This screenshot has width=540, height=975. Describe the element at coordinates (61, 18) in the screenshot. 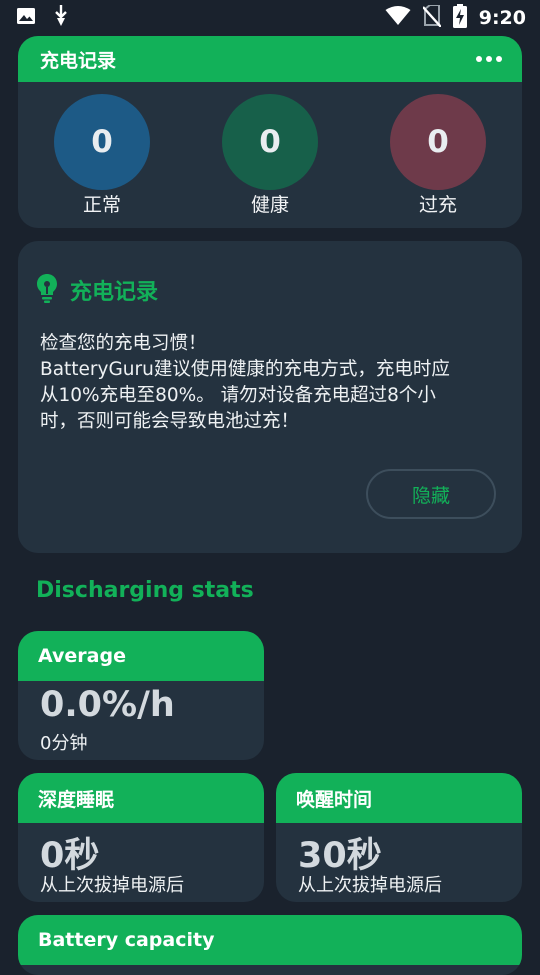

I see `download-icon` at that location.